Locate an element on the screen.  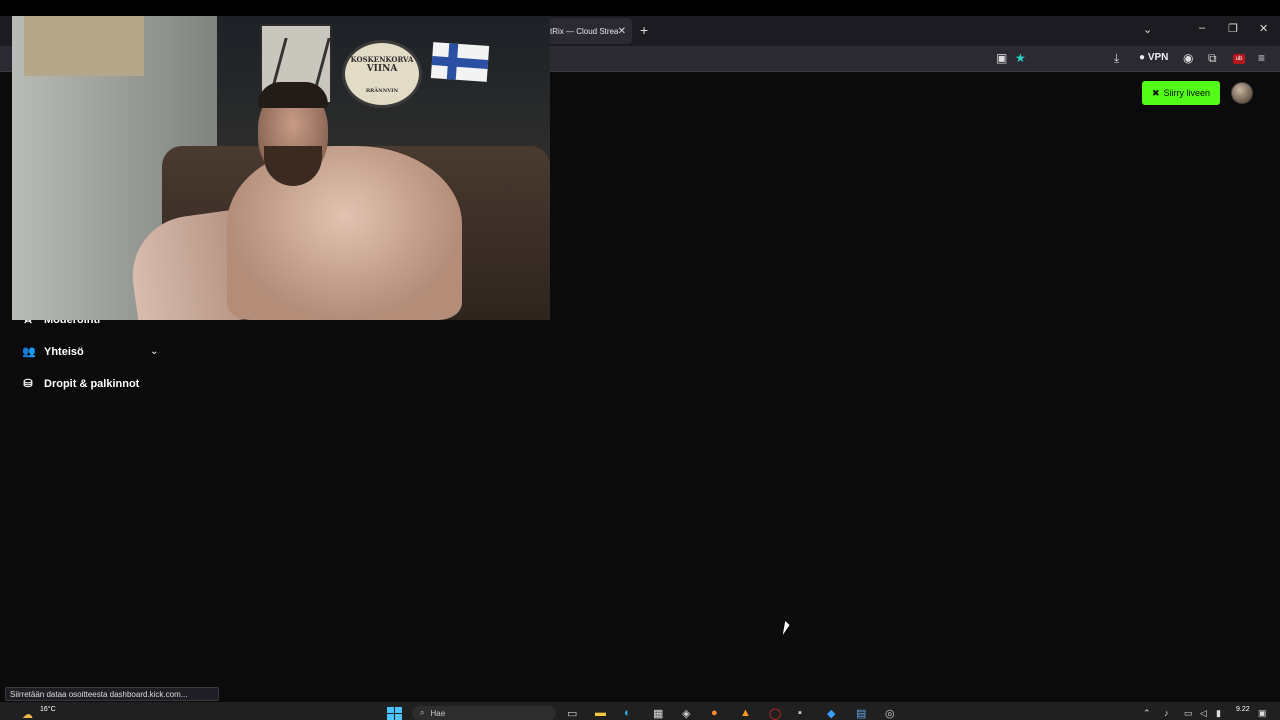
webcam-person-body is located at coordinates (344, 233).